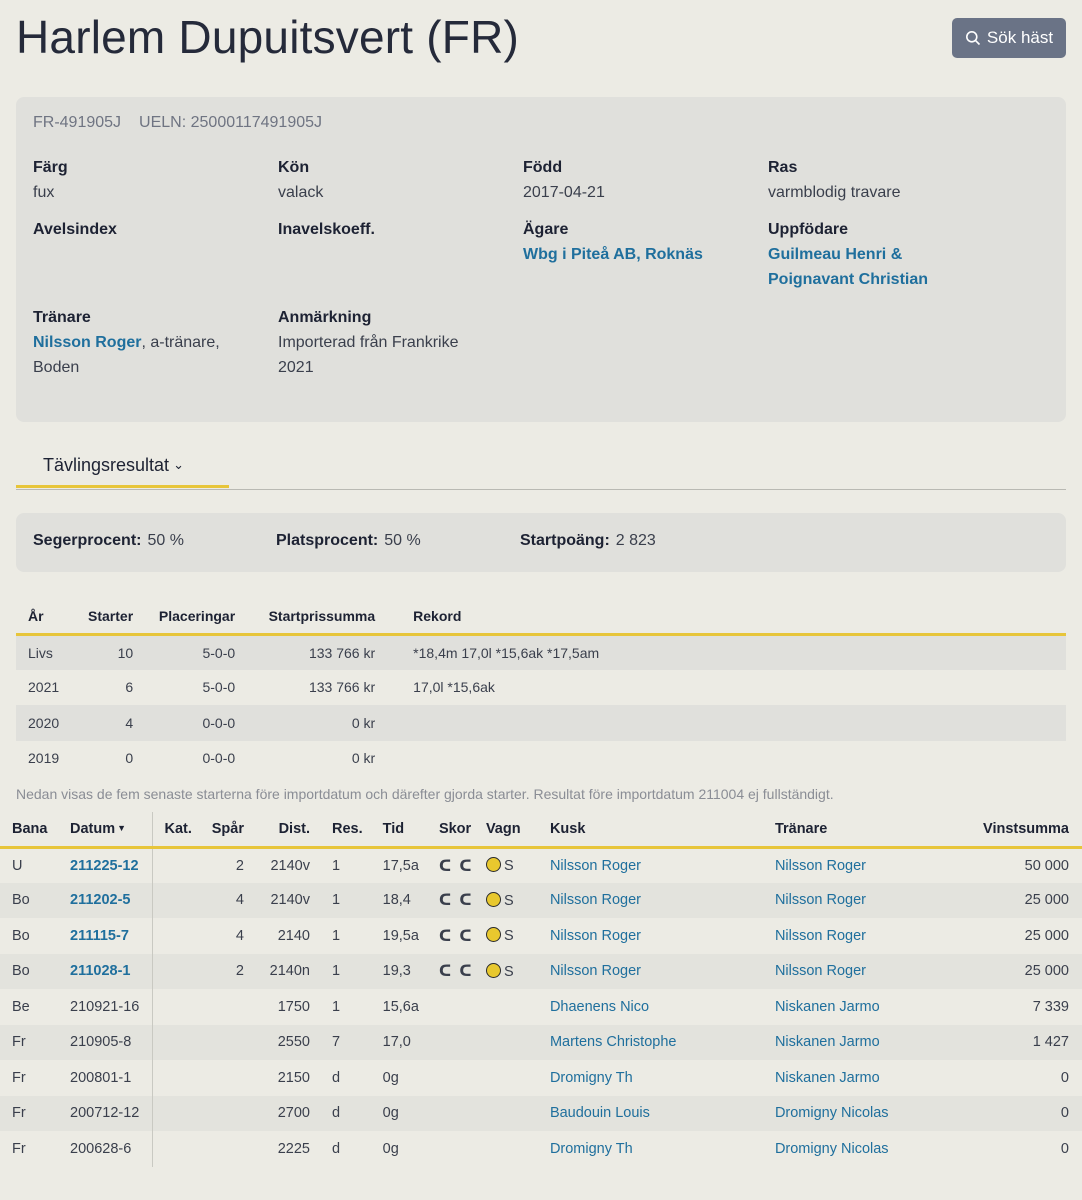 Image resolution: width=1082 pixels, height=1200 pixels. I want to click on ueln: UELN: 25000117491905J, so click(231, 122).